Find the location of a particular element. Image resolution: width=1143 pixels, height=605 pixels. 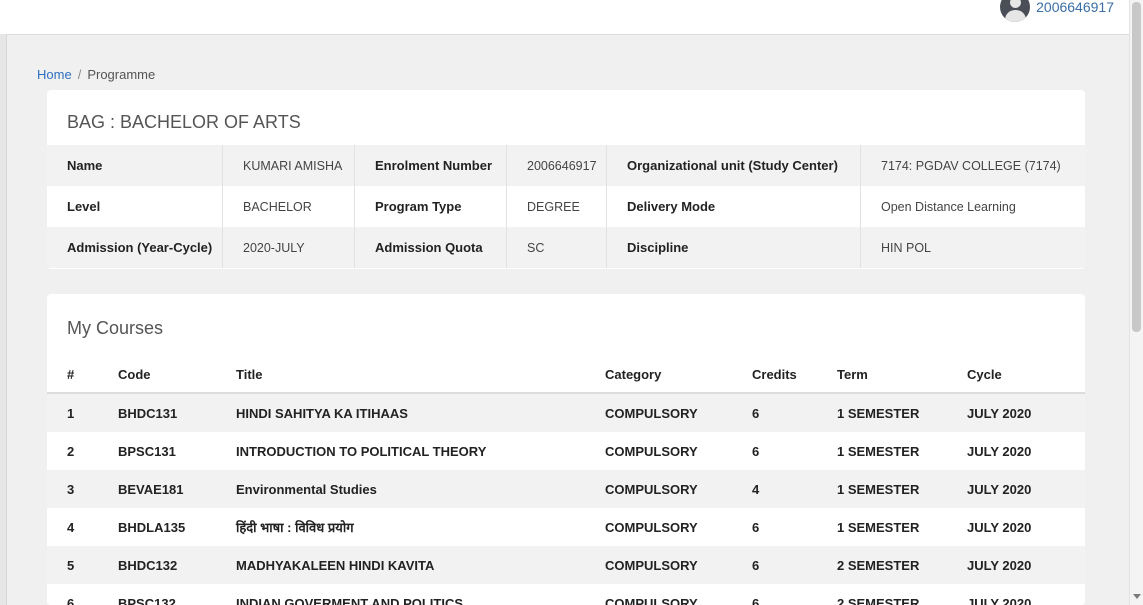

cell-code: BEVAE181 is located at coordinates (157, 489).